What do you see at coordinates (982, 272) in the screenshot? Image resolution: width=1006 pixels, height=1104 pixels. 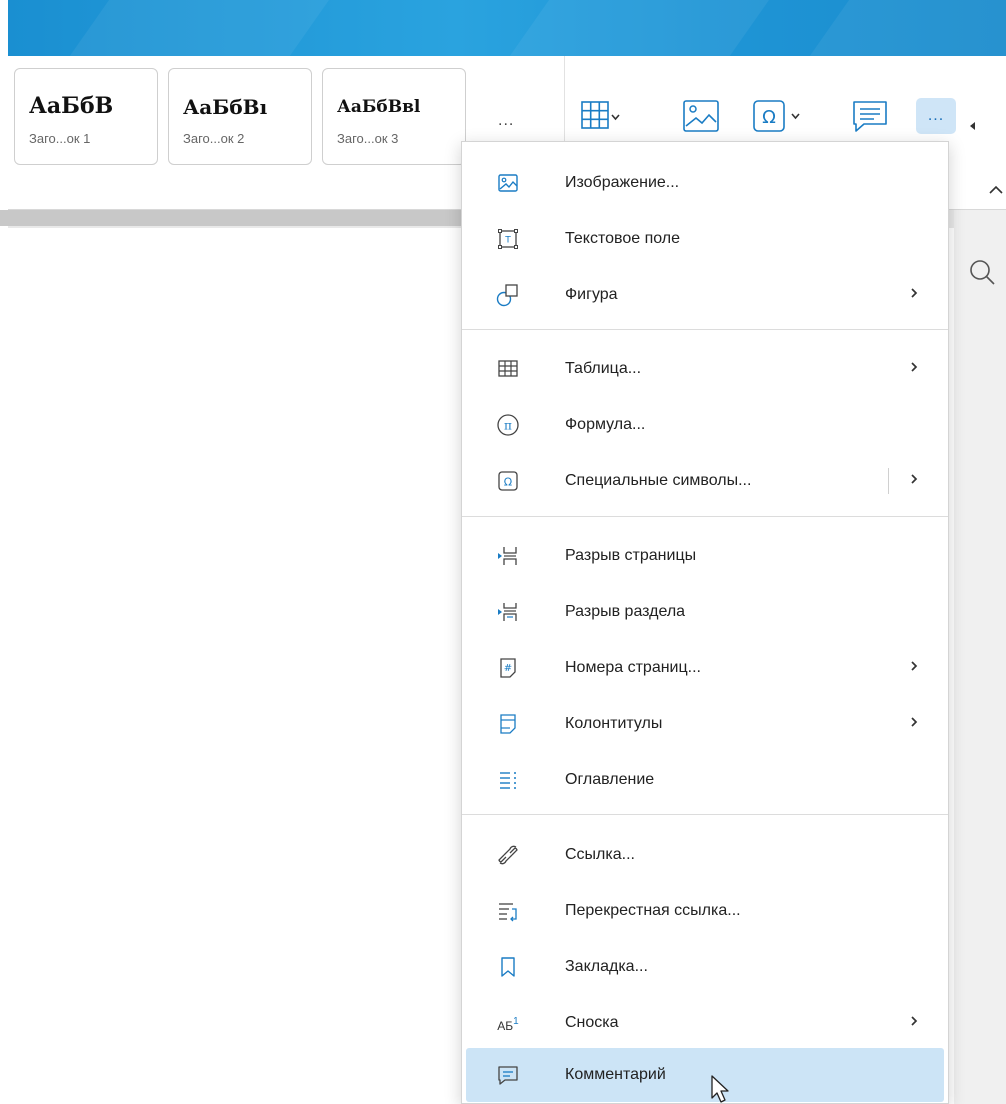 I see `search-icon` at bounding box center [982, 272].